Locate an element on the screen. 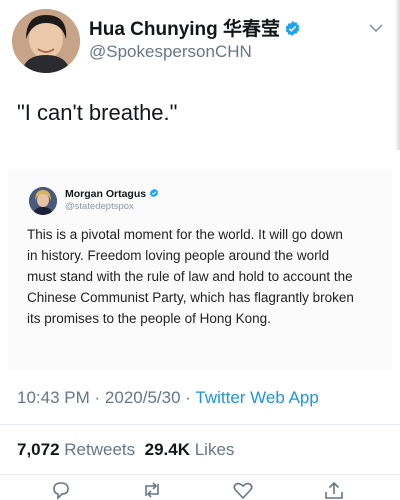 The width and height of the screenshot is (400, 500). tweet-meta: 10:43 PM · 2020/5/30 · Twitter Web App is located at coordinates (168, 398).